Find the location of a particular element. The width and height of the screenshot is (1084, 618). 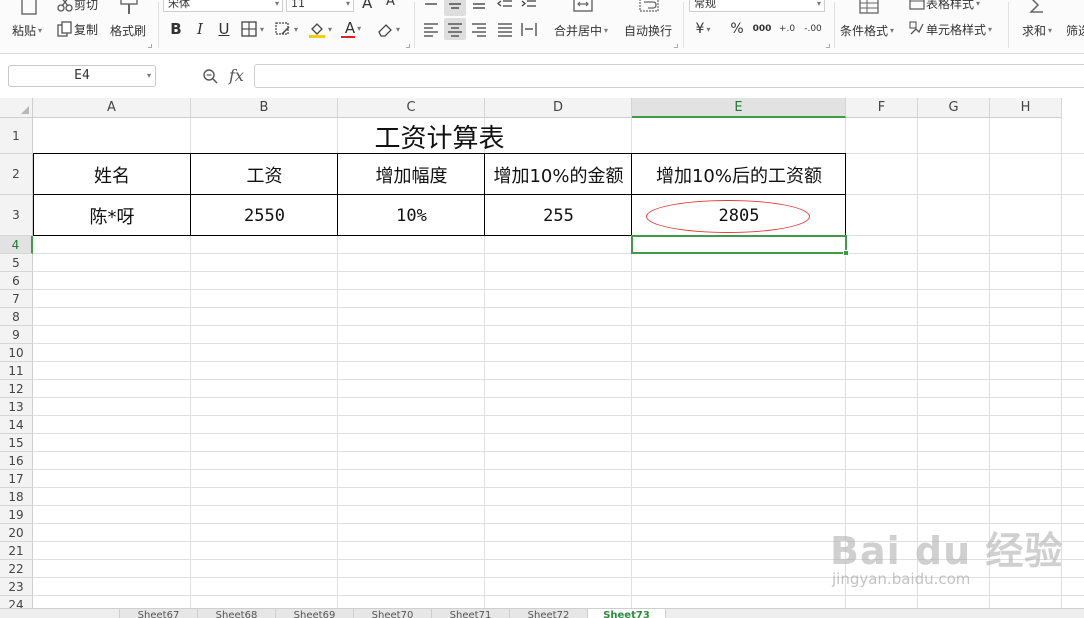

wrap-text-icon is located at coordinates (649, 8).